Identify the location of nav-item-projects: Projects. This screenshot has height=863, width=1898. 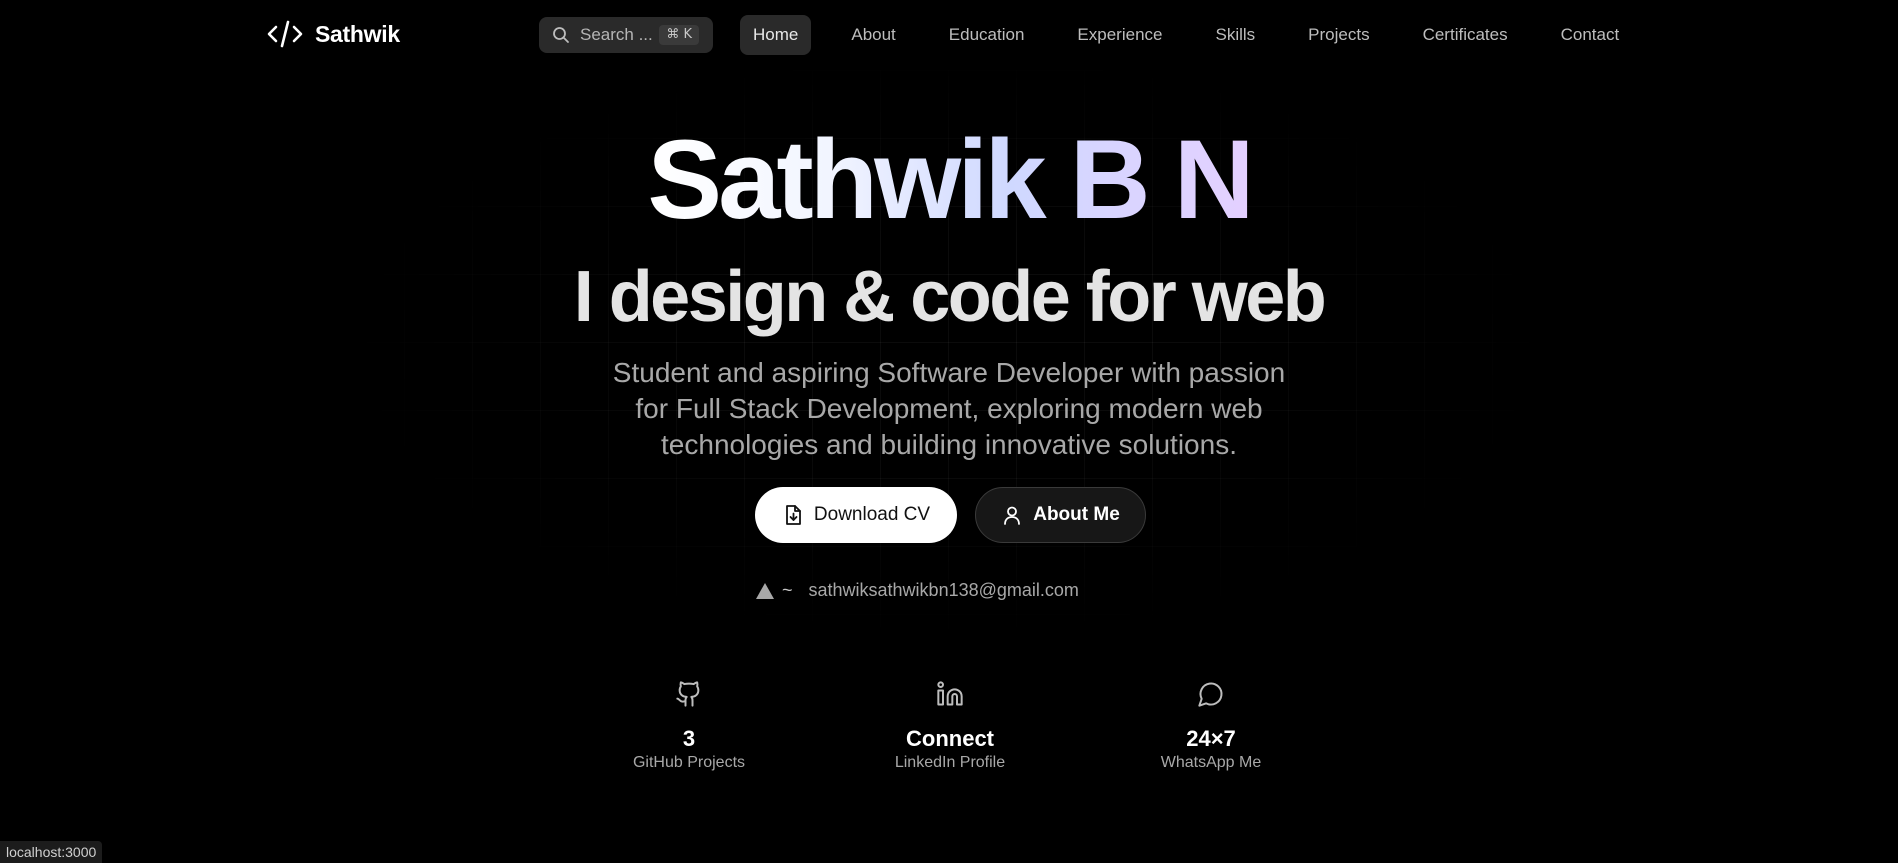
(1338, 35).